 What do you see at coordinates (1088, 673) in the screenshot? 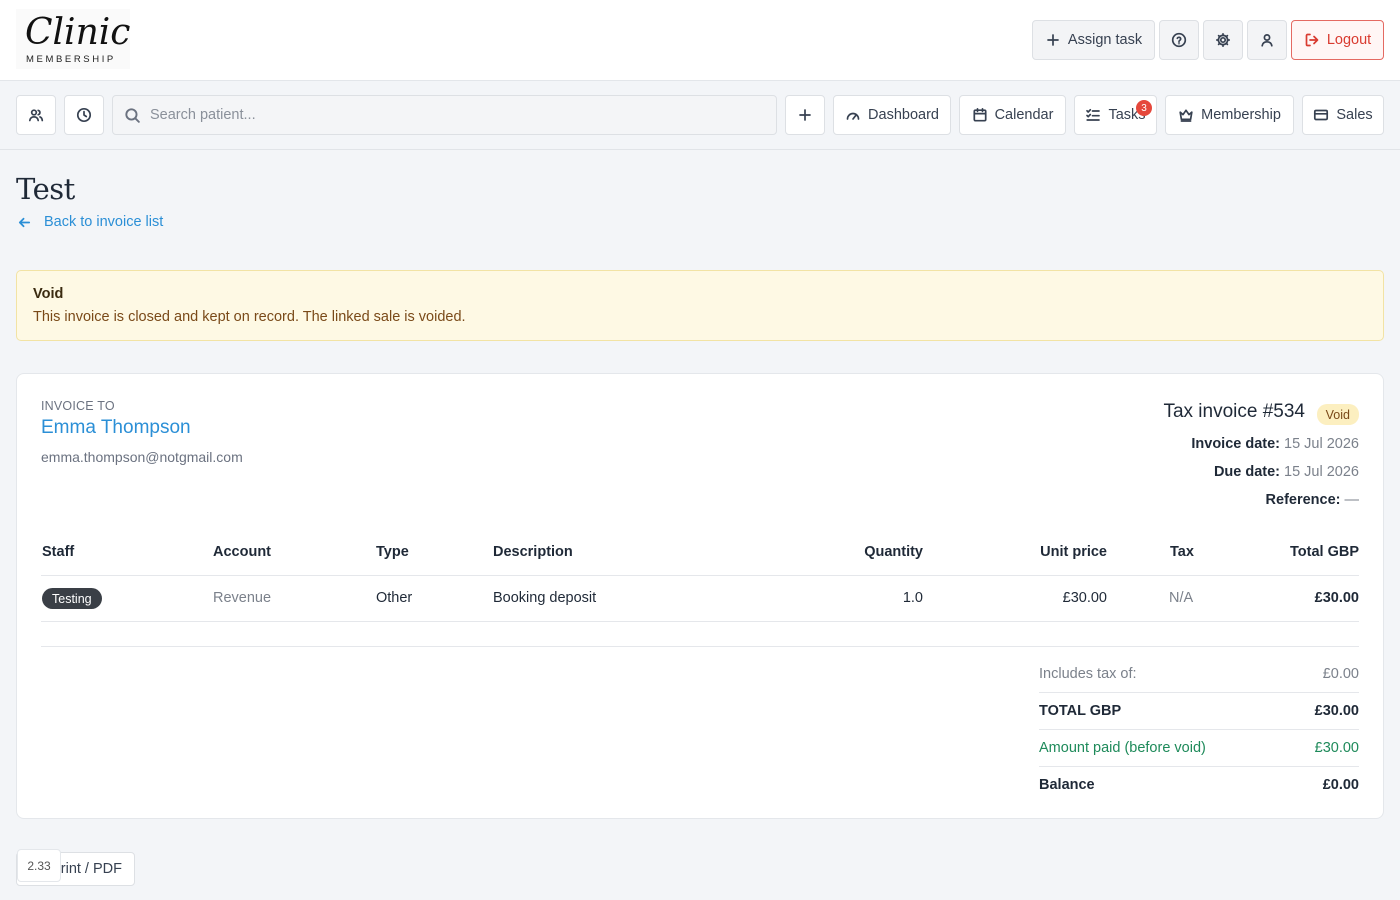
I see `includes-tax-label: Includes tax of:` at bounding box center [1088, 673].